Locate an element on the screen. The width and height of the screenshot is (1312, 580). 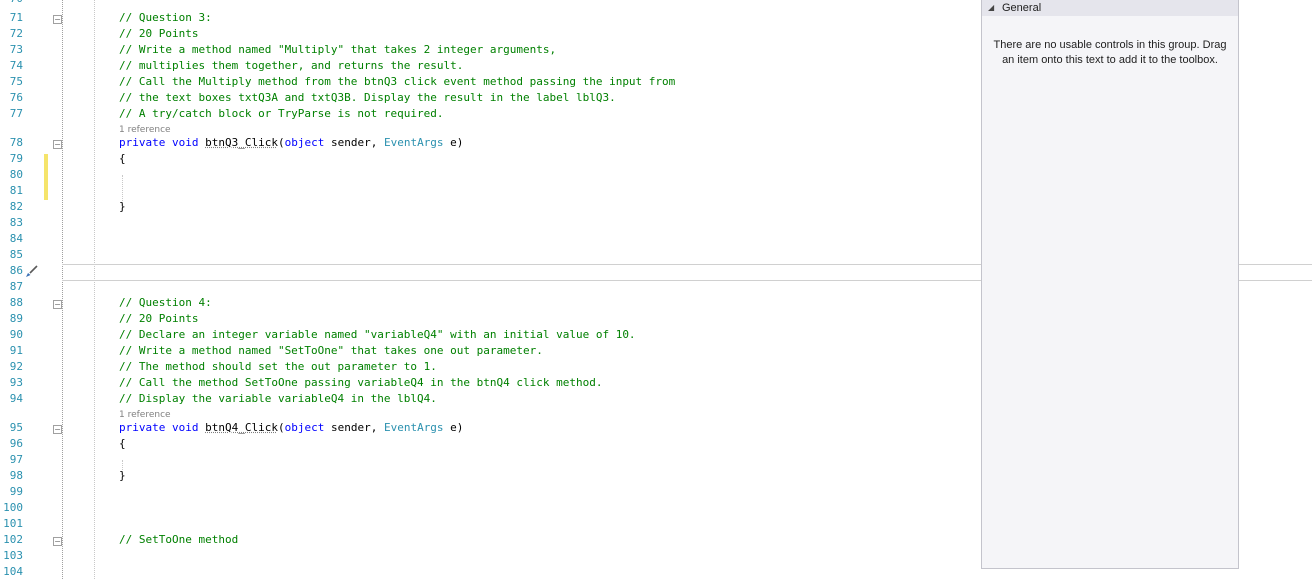
line-number: 74 is located at coordinates (16, 65).